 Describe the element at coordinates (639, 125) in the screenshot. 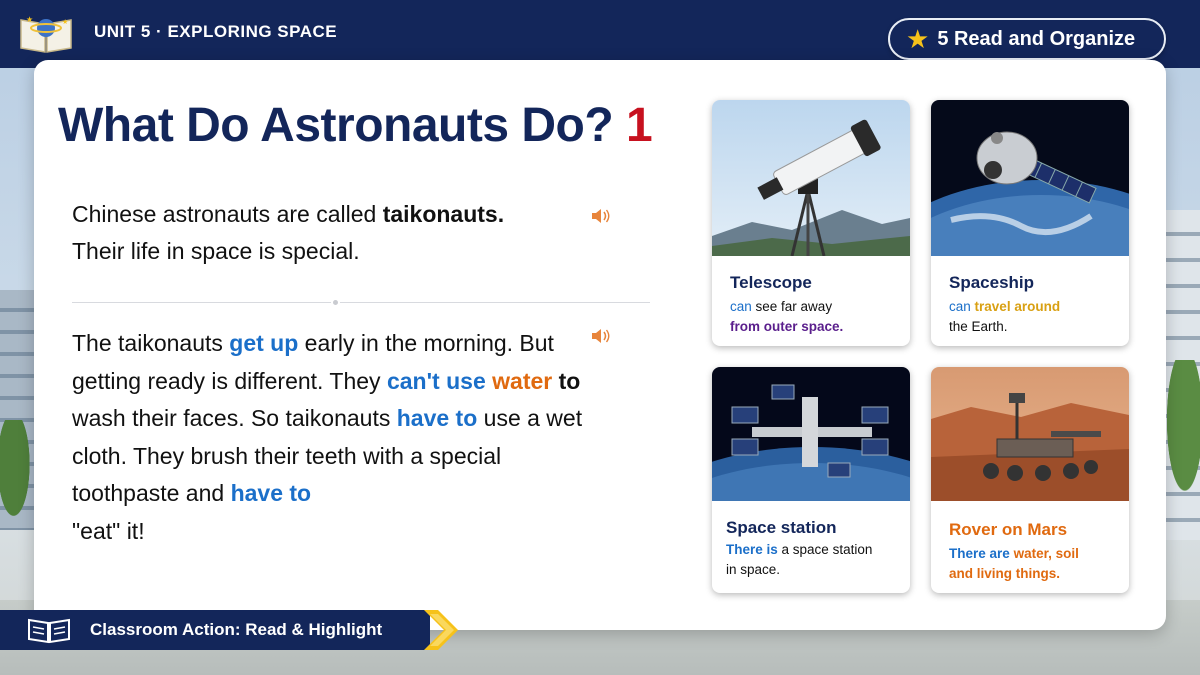

I see `lesson-number: 1` at that location.